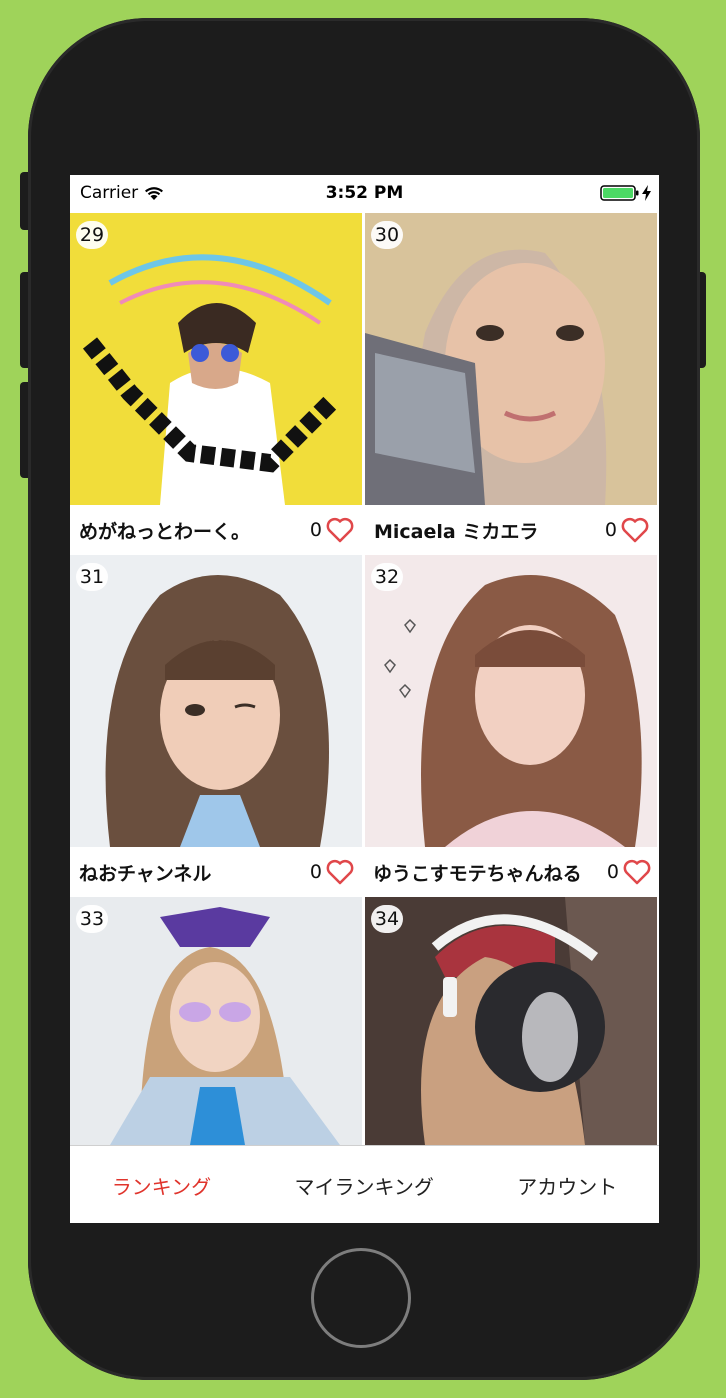  I want to click on channel-thumbnail: 33, so click(216, 1021).